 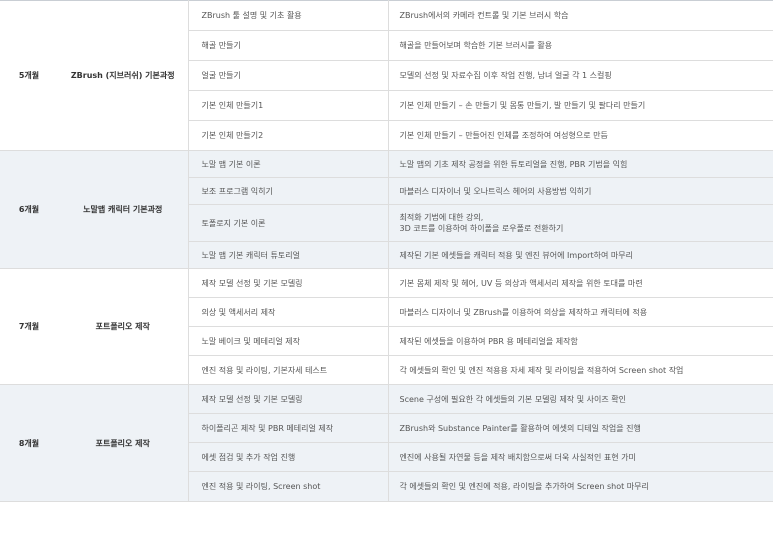 I want to click on topic-cell: 노말 맵 기본 이론, so click(x=288, y=164).